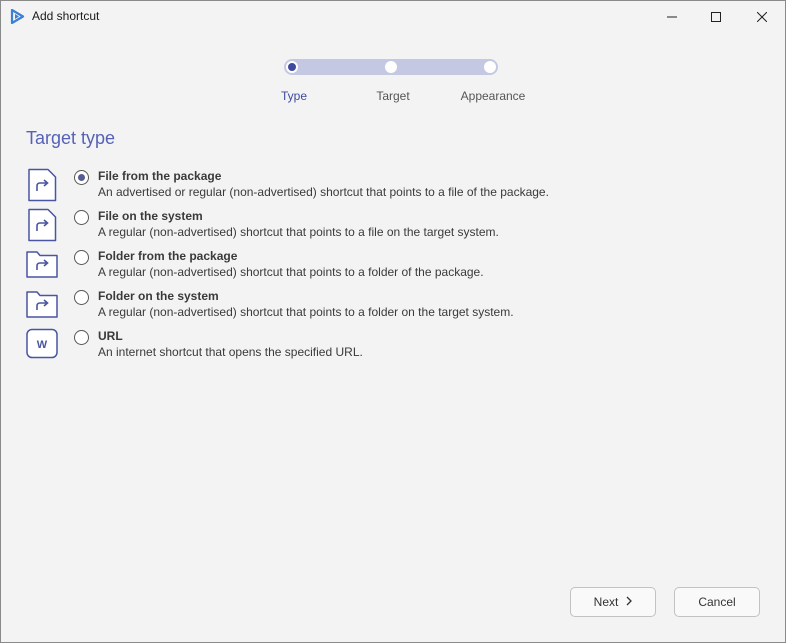 The height and width of the screenshot is (643, 786). Describe the element at coordinates (493, 96) in the screenshot. I see `step-label-appearance: Appearance` at that location.